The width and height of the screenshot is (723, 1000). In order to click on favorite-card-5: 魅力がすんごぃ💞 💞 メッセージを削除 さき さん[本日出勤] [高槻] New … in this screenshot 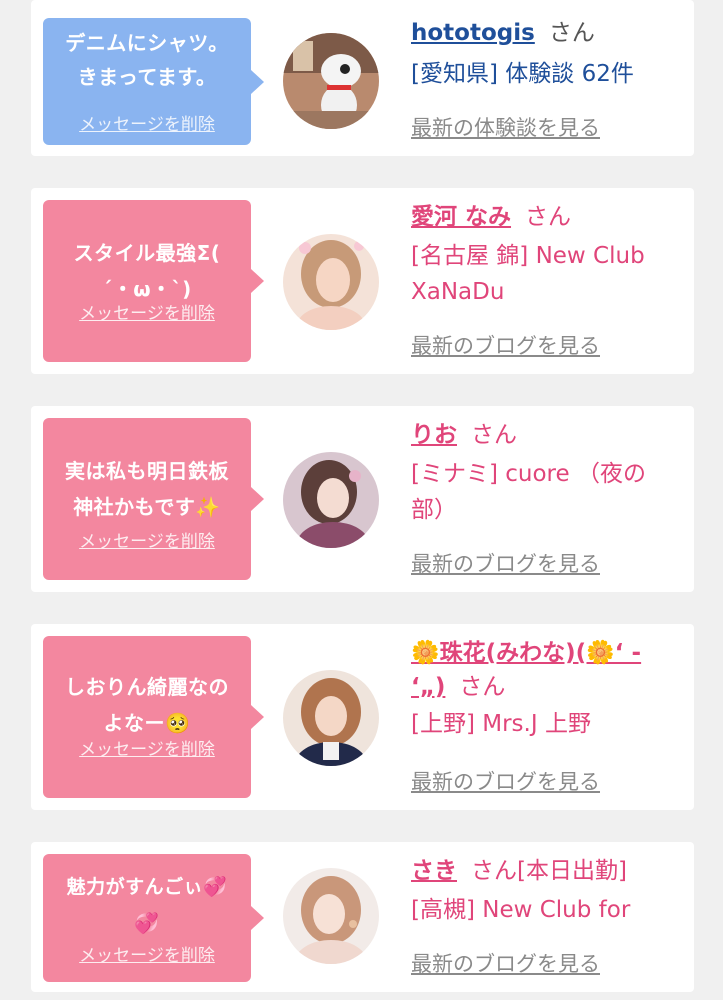, I will do `click(362, 917)`.